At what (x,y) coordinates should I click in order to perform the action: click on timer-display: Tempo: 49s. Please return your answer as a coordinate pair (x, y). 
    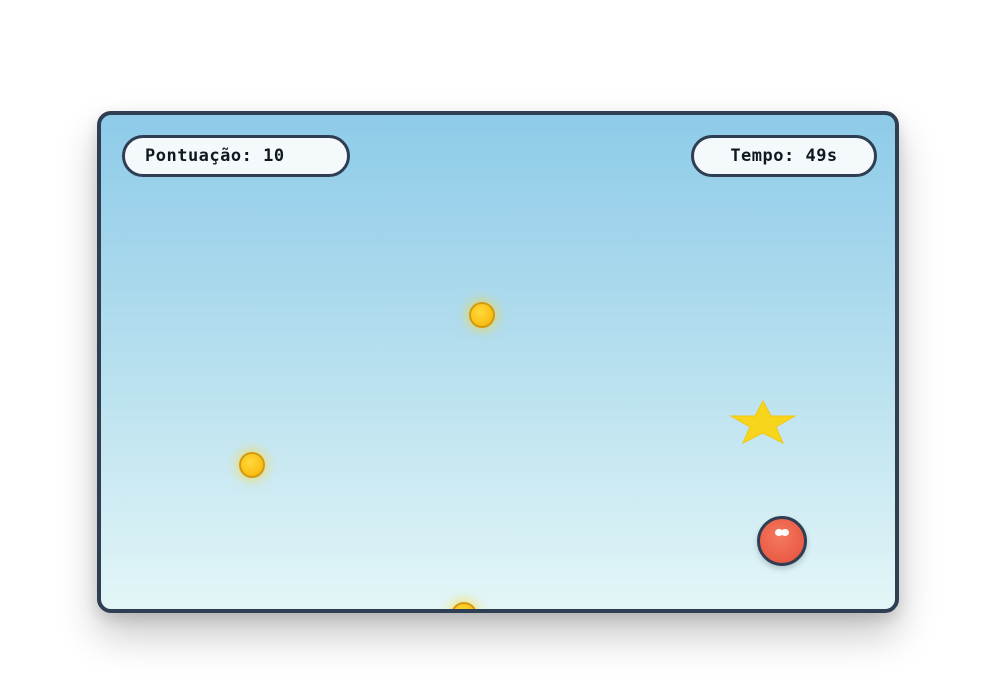
    Looking at the image, I should click on (784, 156).